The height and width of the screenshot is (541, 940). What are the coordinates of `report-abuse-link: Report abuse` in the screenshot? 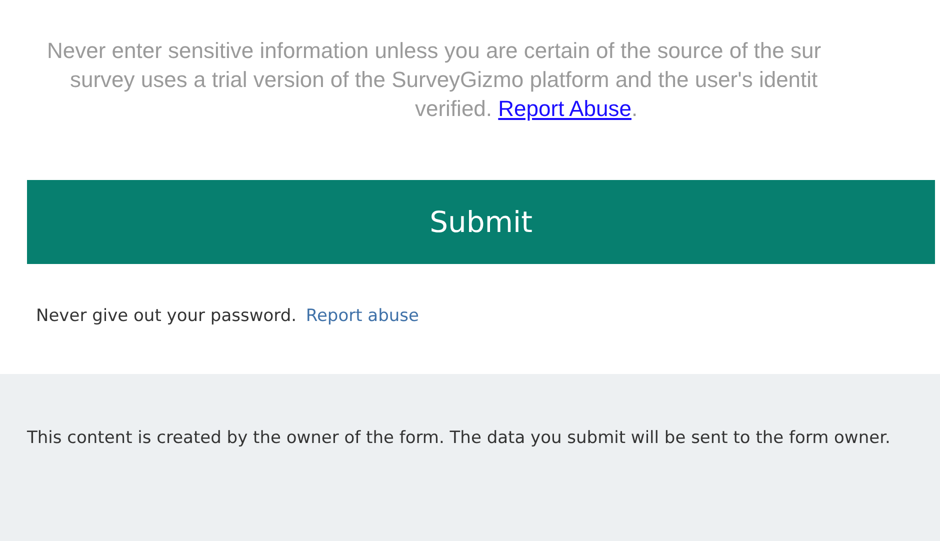 It's located at (362, 316).